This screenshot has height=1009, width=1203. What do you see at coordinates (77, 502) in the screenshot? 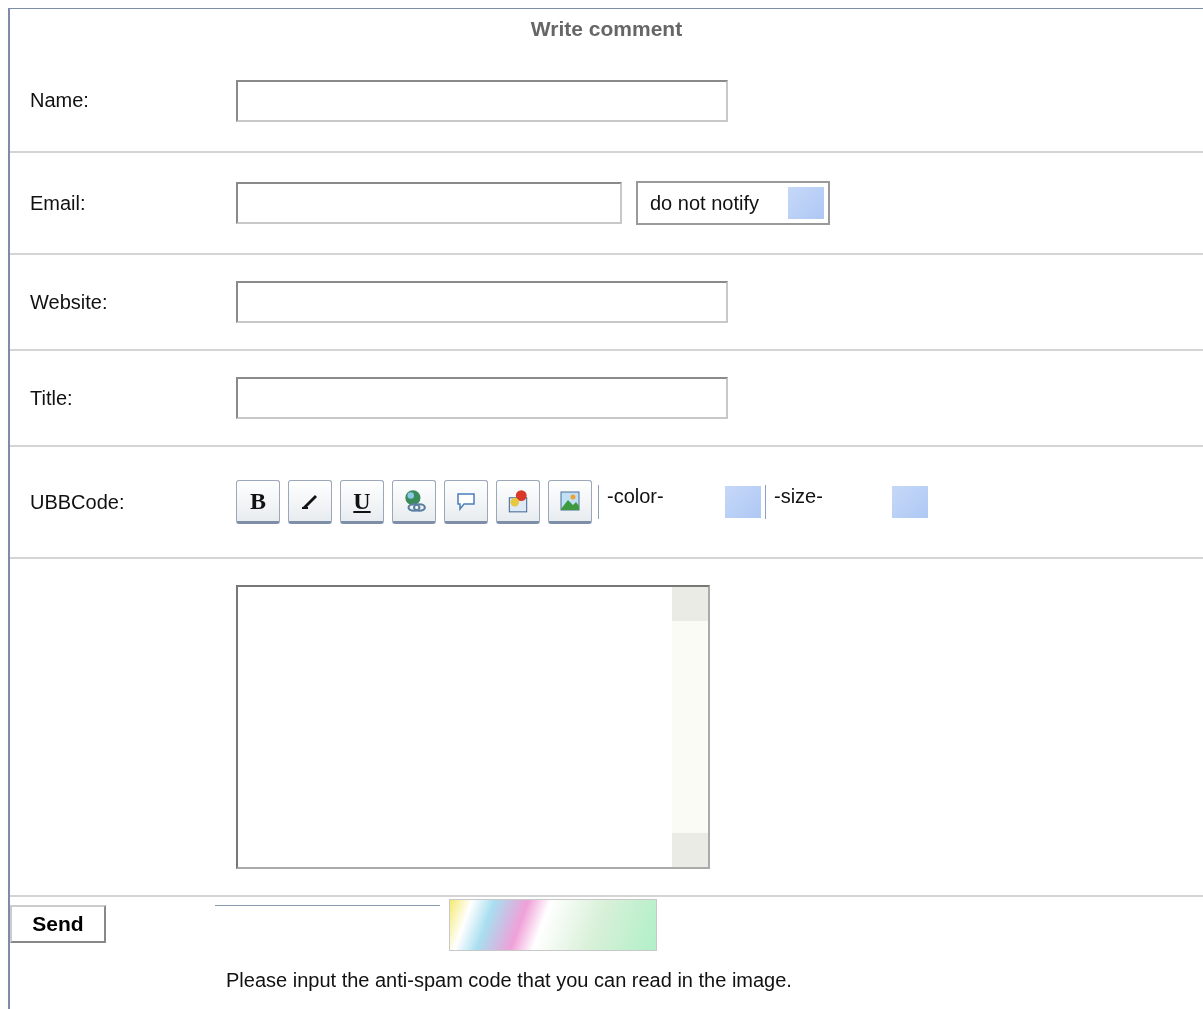
I see `field-label: UBBCode:` at bounding box center [77, 502].